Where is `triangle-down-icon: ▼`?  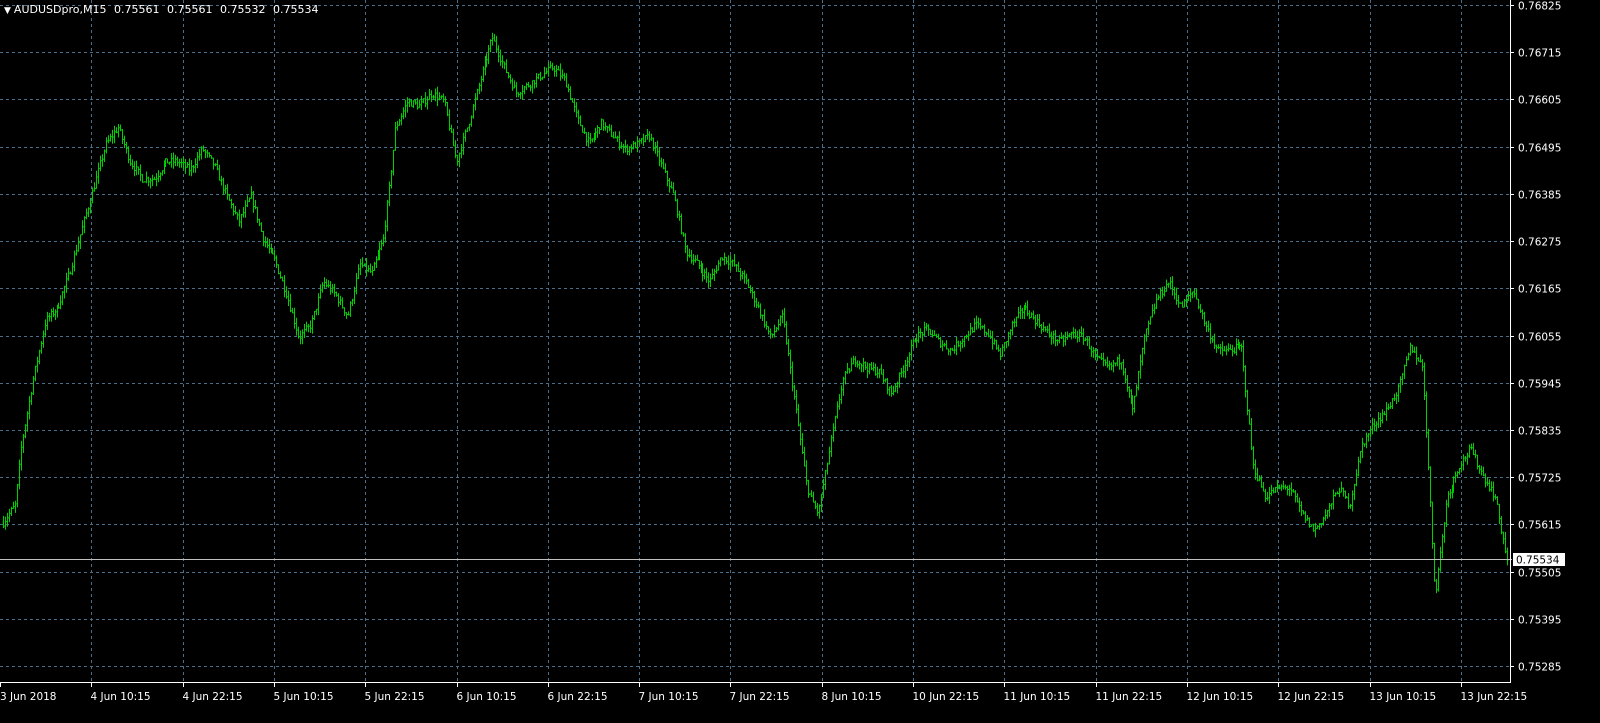 triangle-down-icon: ▼ is located at coordinates (7, 11).